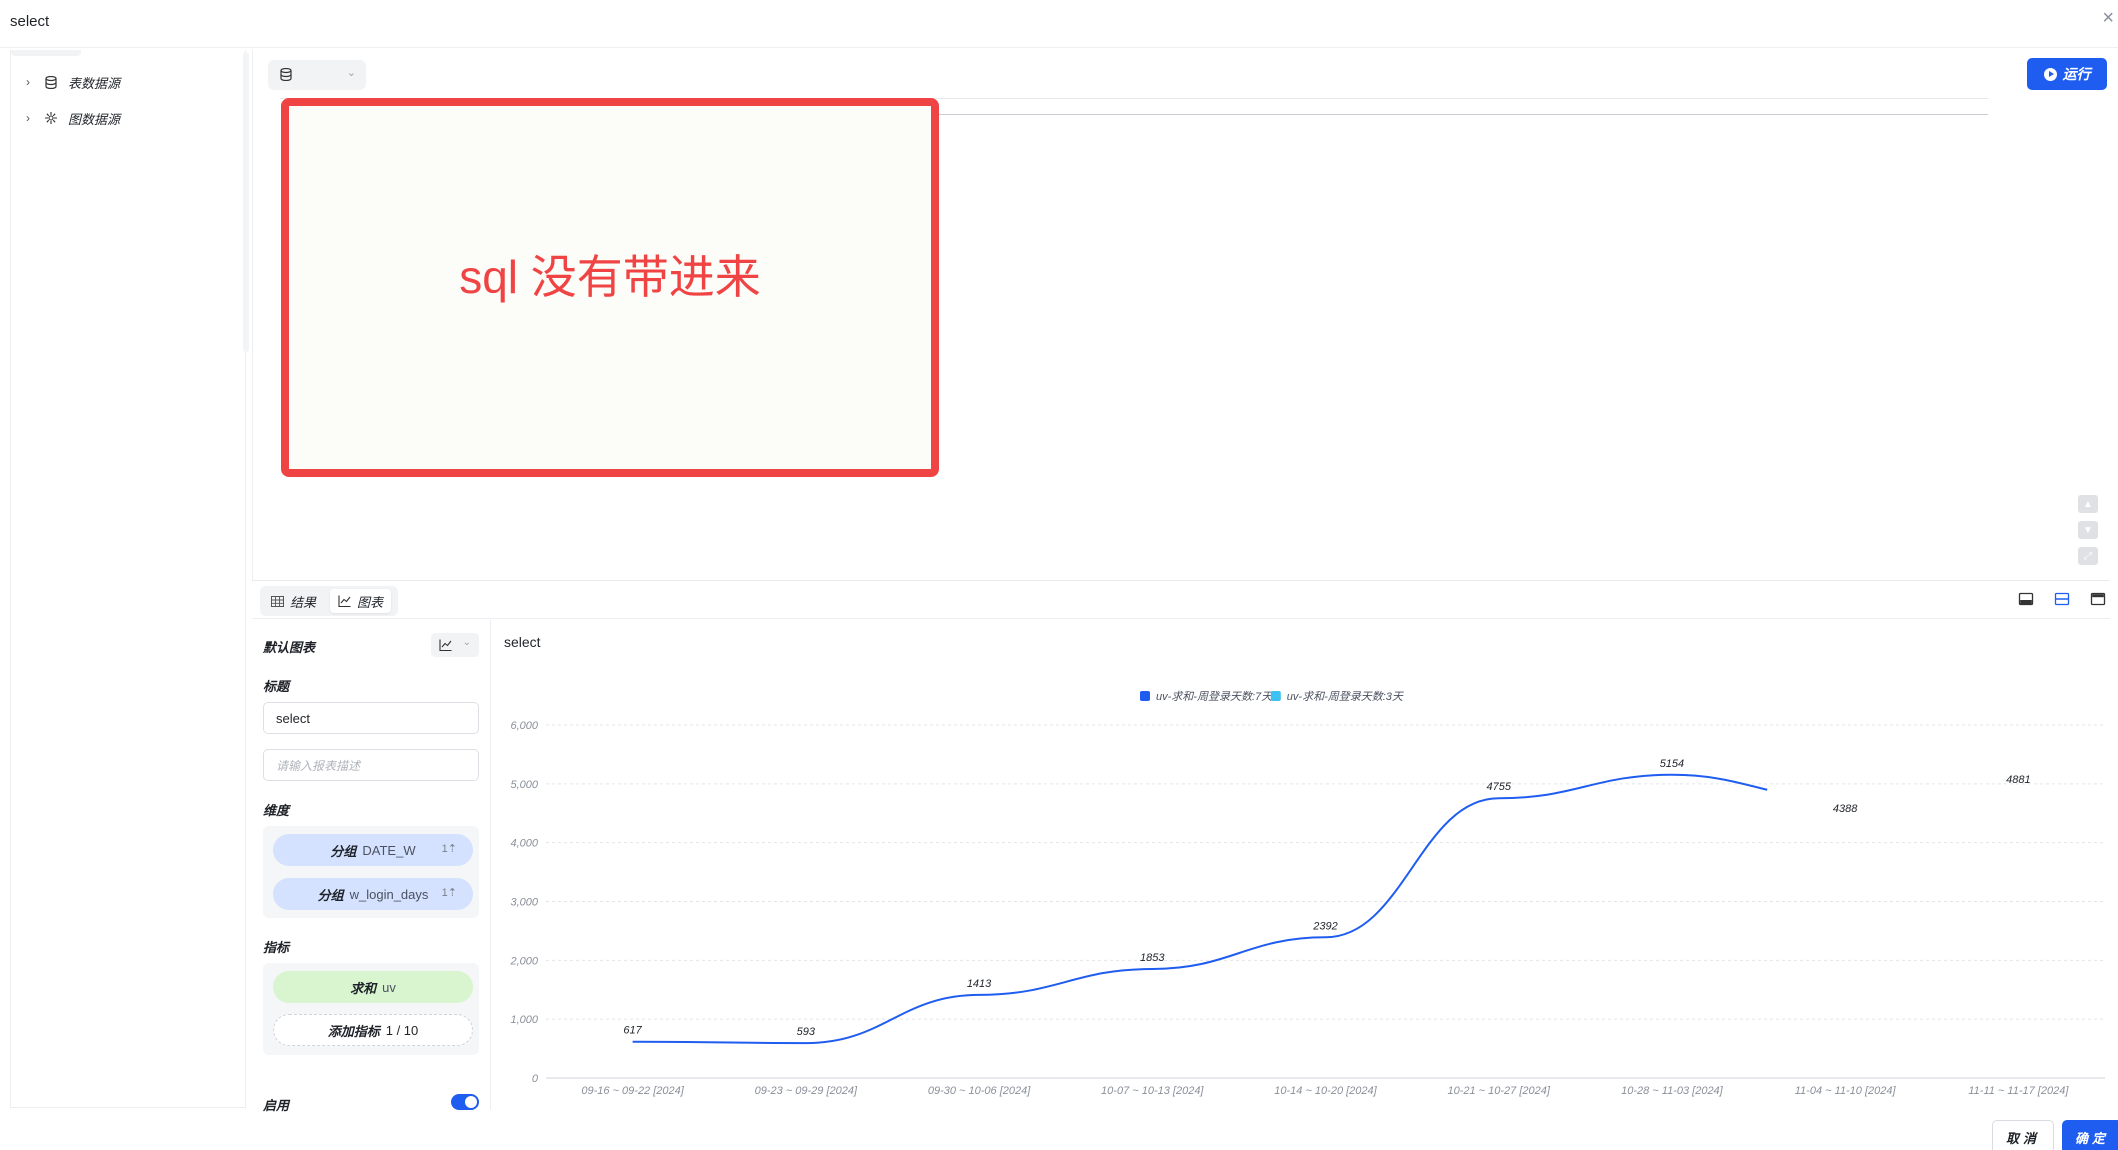 This screenshot has height=1150, width=2118. I want to click on x-tick-label: 11-04 ~ 11-10 [2024], so click(1846, 1091).